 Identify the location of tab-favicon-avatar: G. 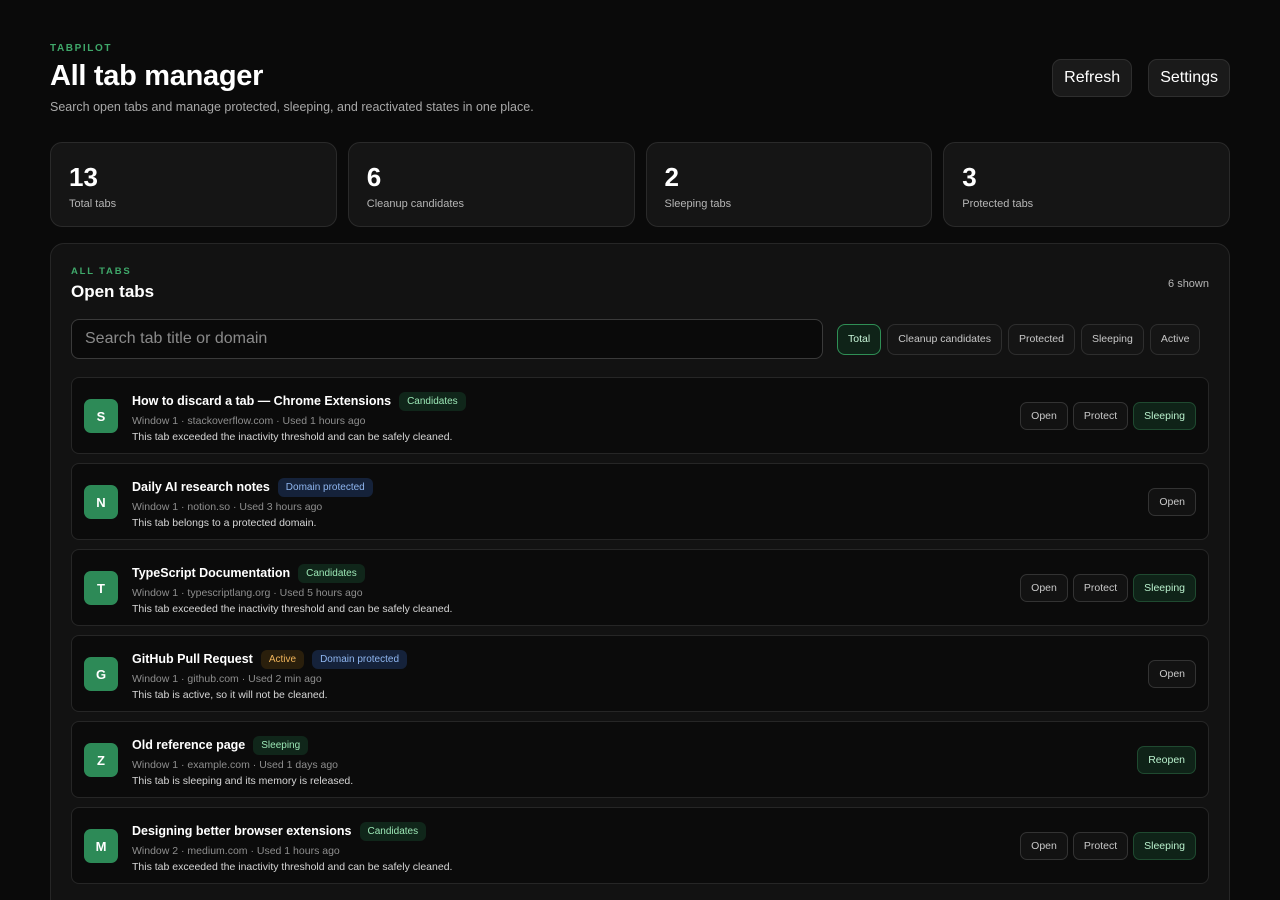
(101, 674).